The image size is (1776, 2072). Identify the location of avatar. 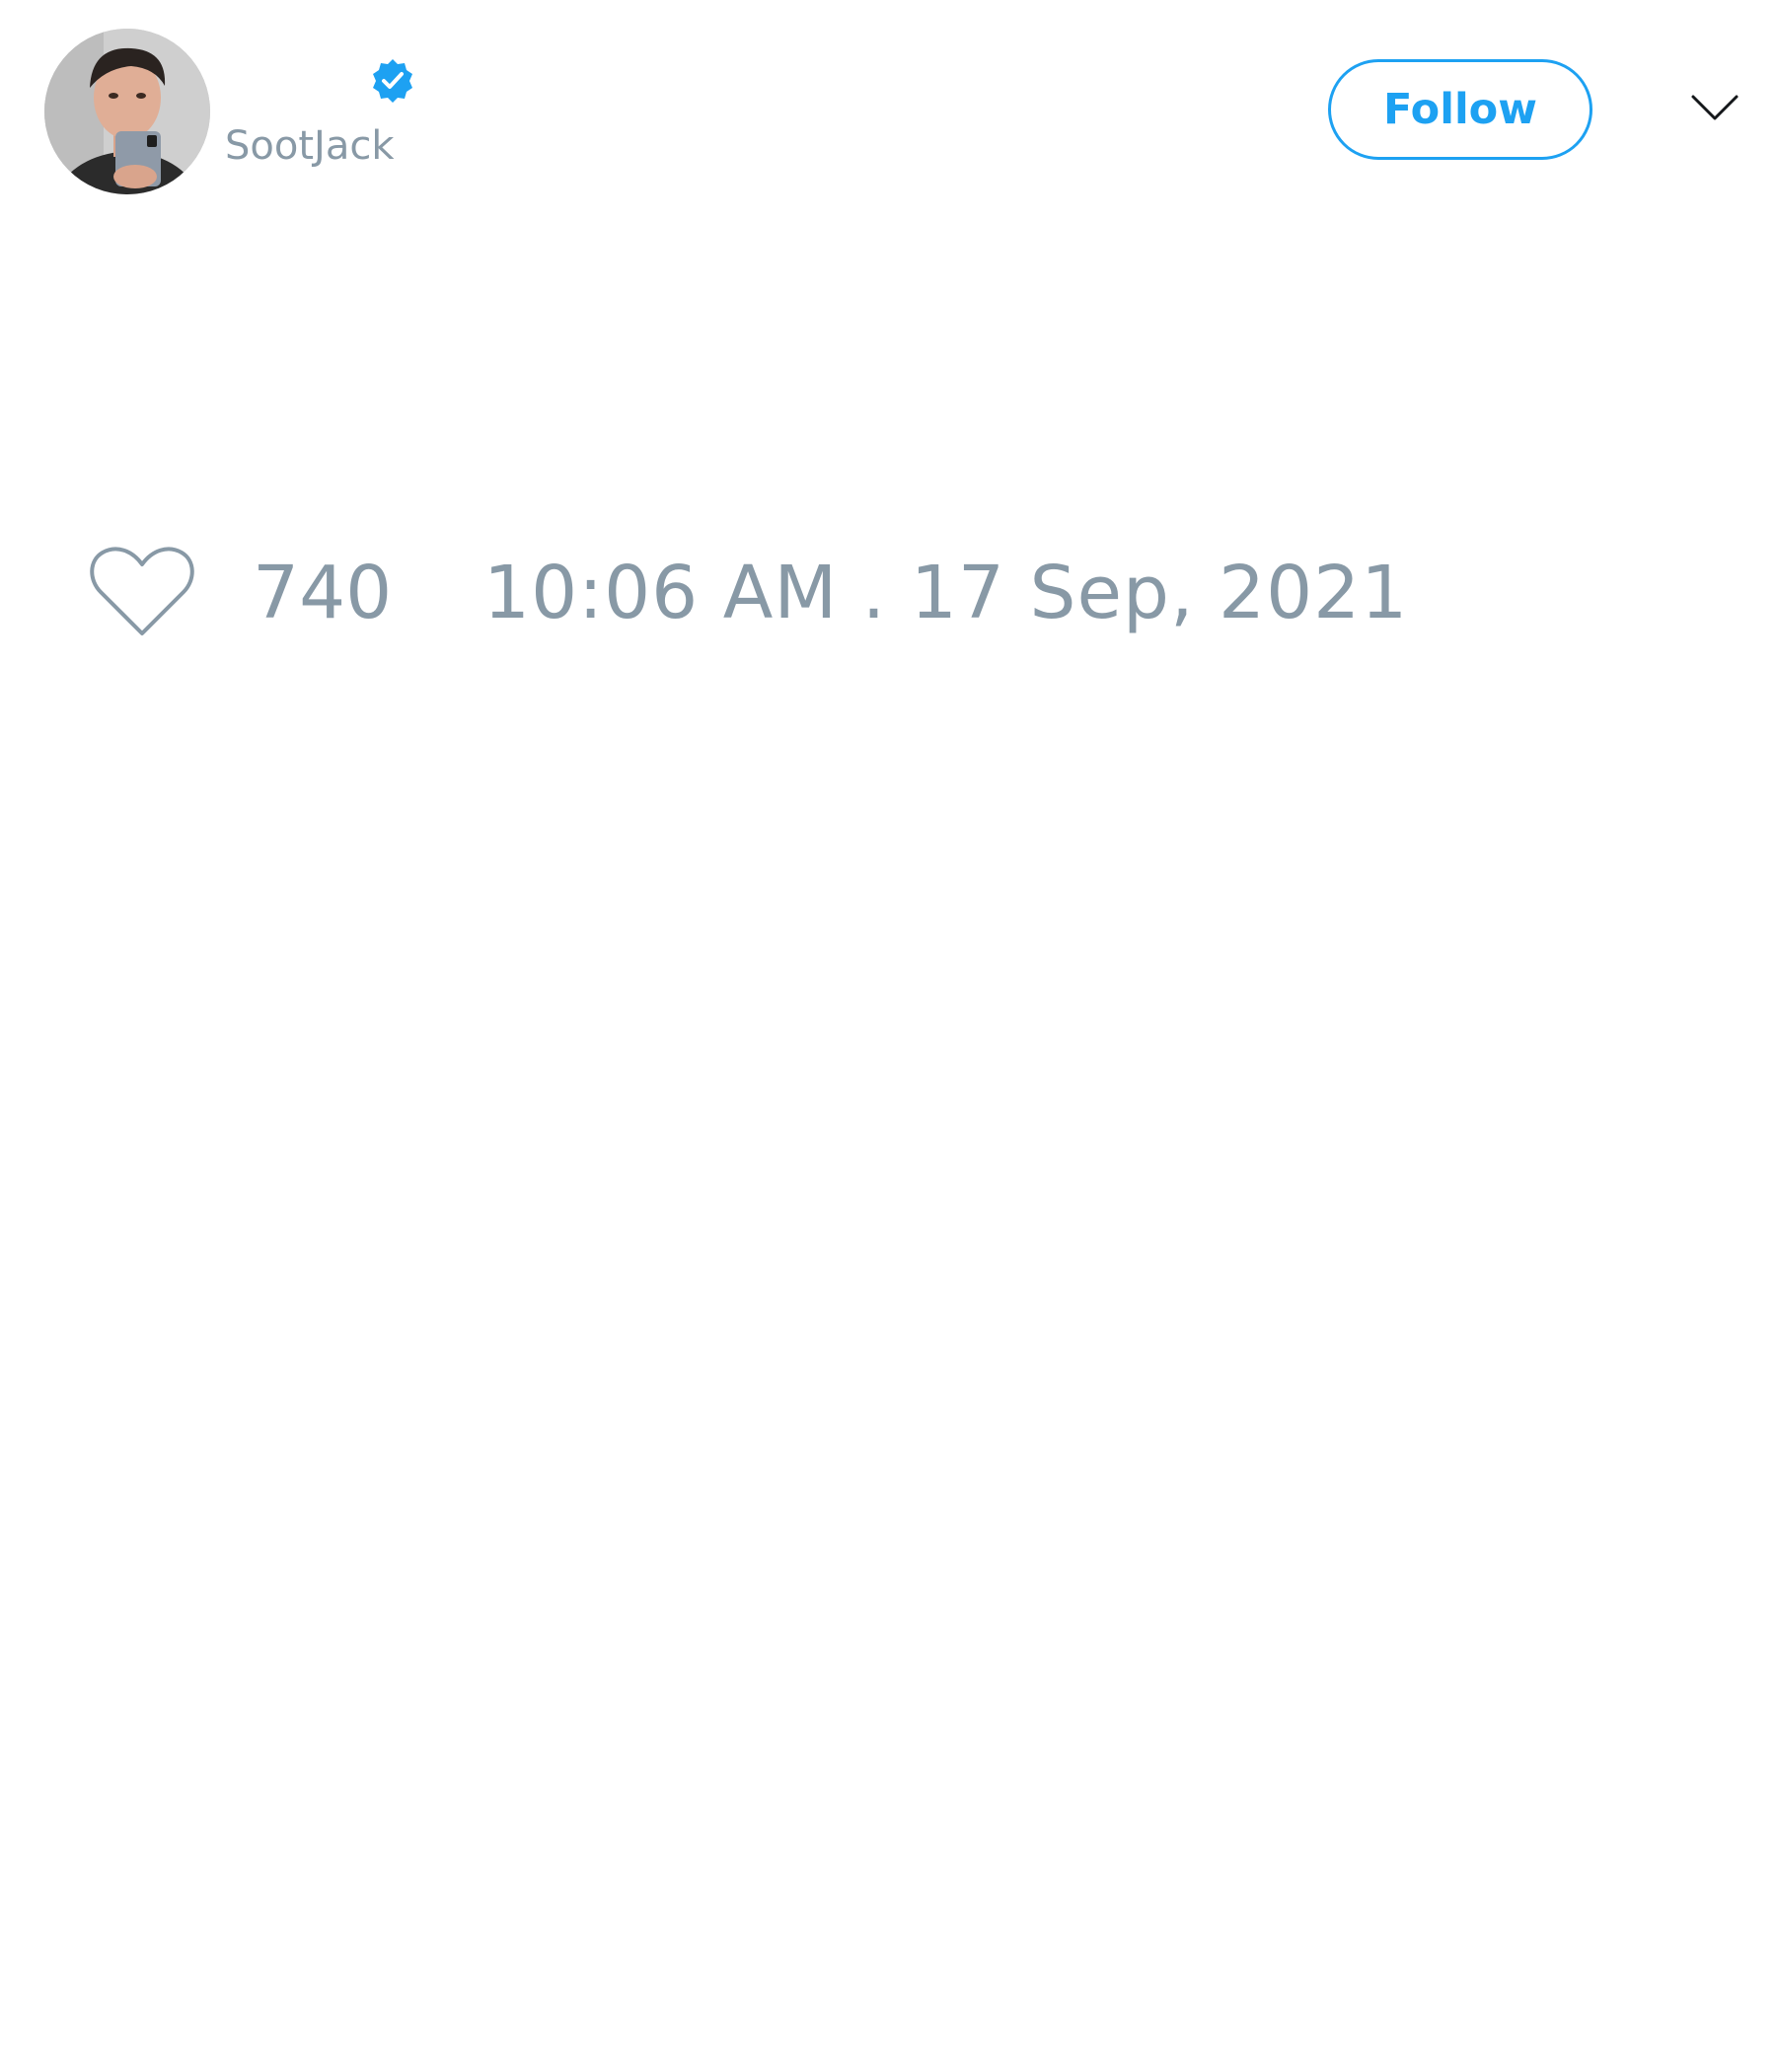
(127, 112).